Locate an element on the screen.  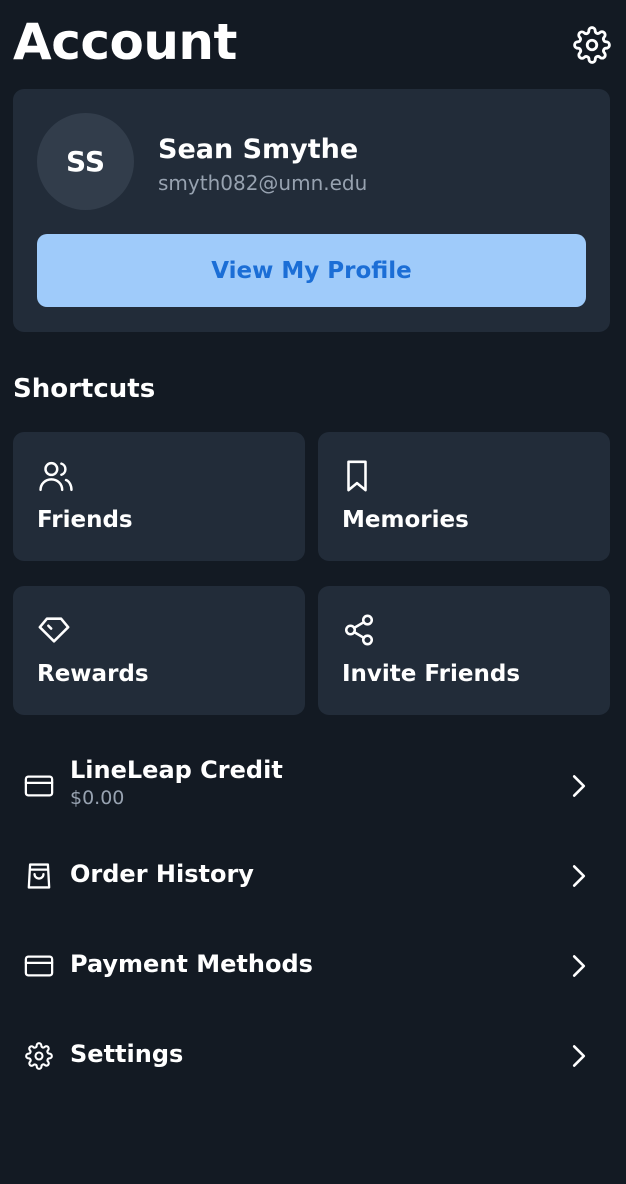
header: Account is located at coordinates (313, 43).